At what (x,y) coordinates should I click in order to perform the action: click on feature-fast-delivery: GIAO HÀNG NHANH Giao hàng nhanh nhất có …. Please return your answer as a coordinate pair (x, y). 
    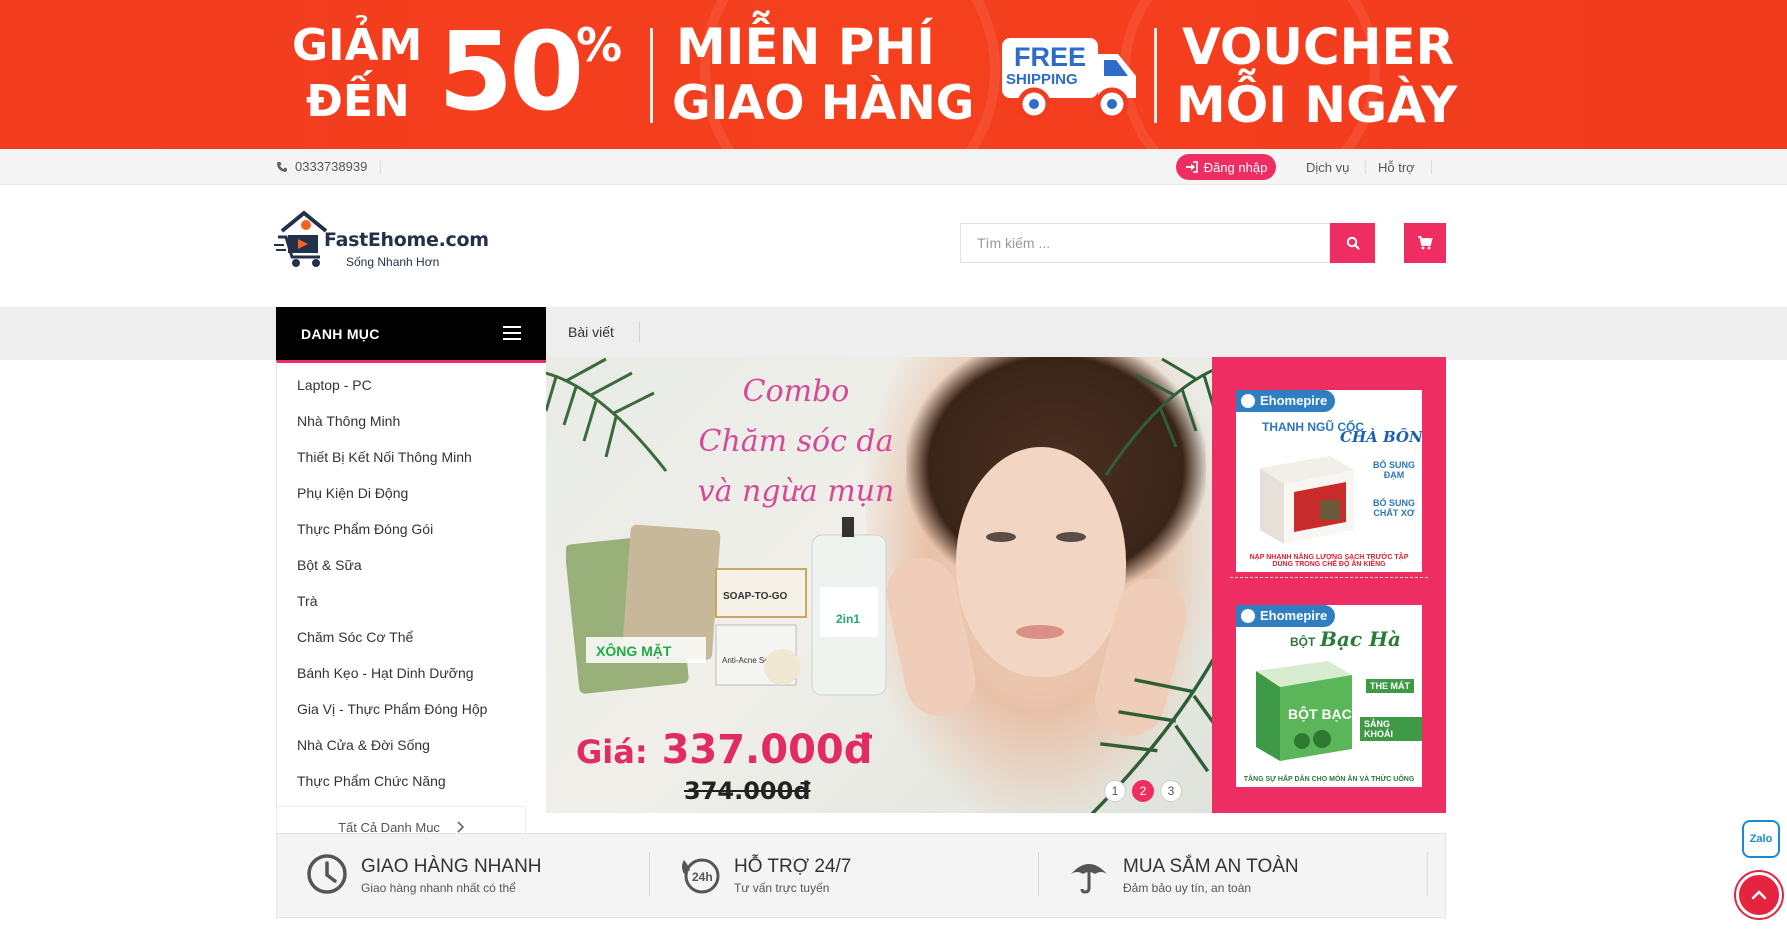
    Looking at the image, I should click on (463, 876).